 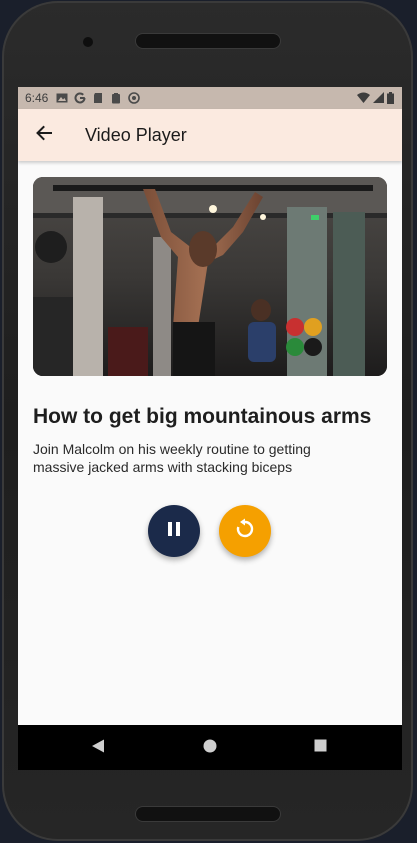 I want to click on nav-back-button, so click(x=98, y=748).